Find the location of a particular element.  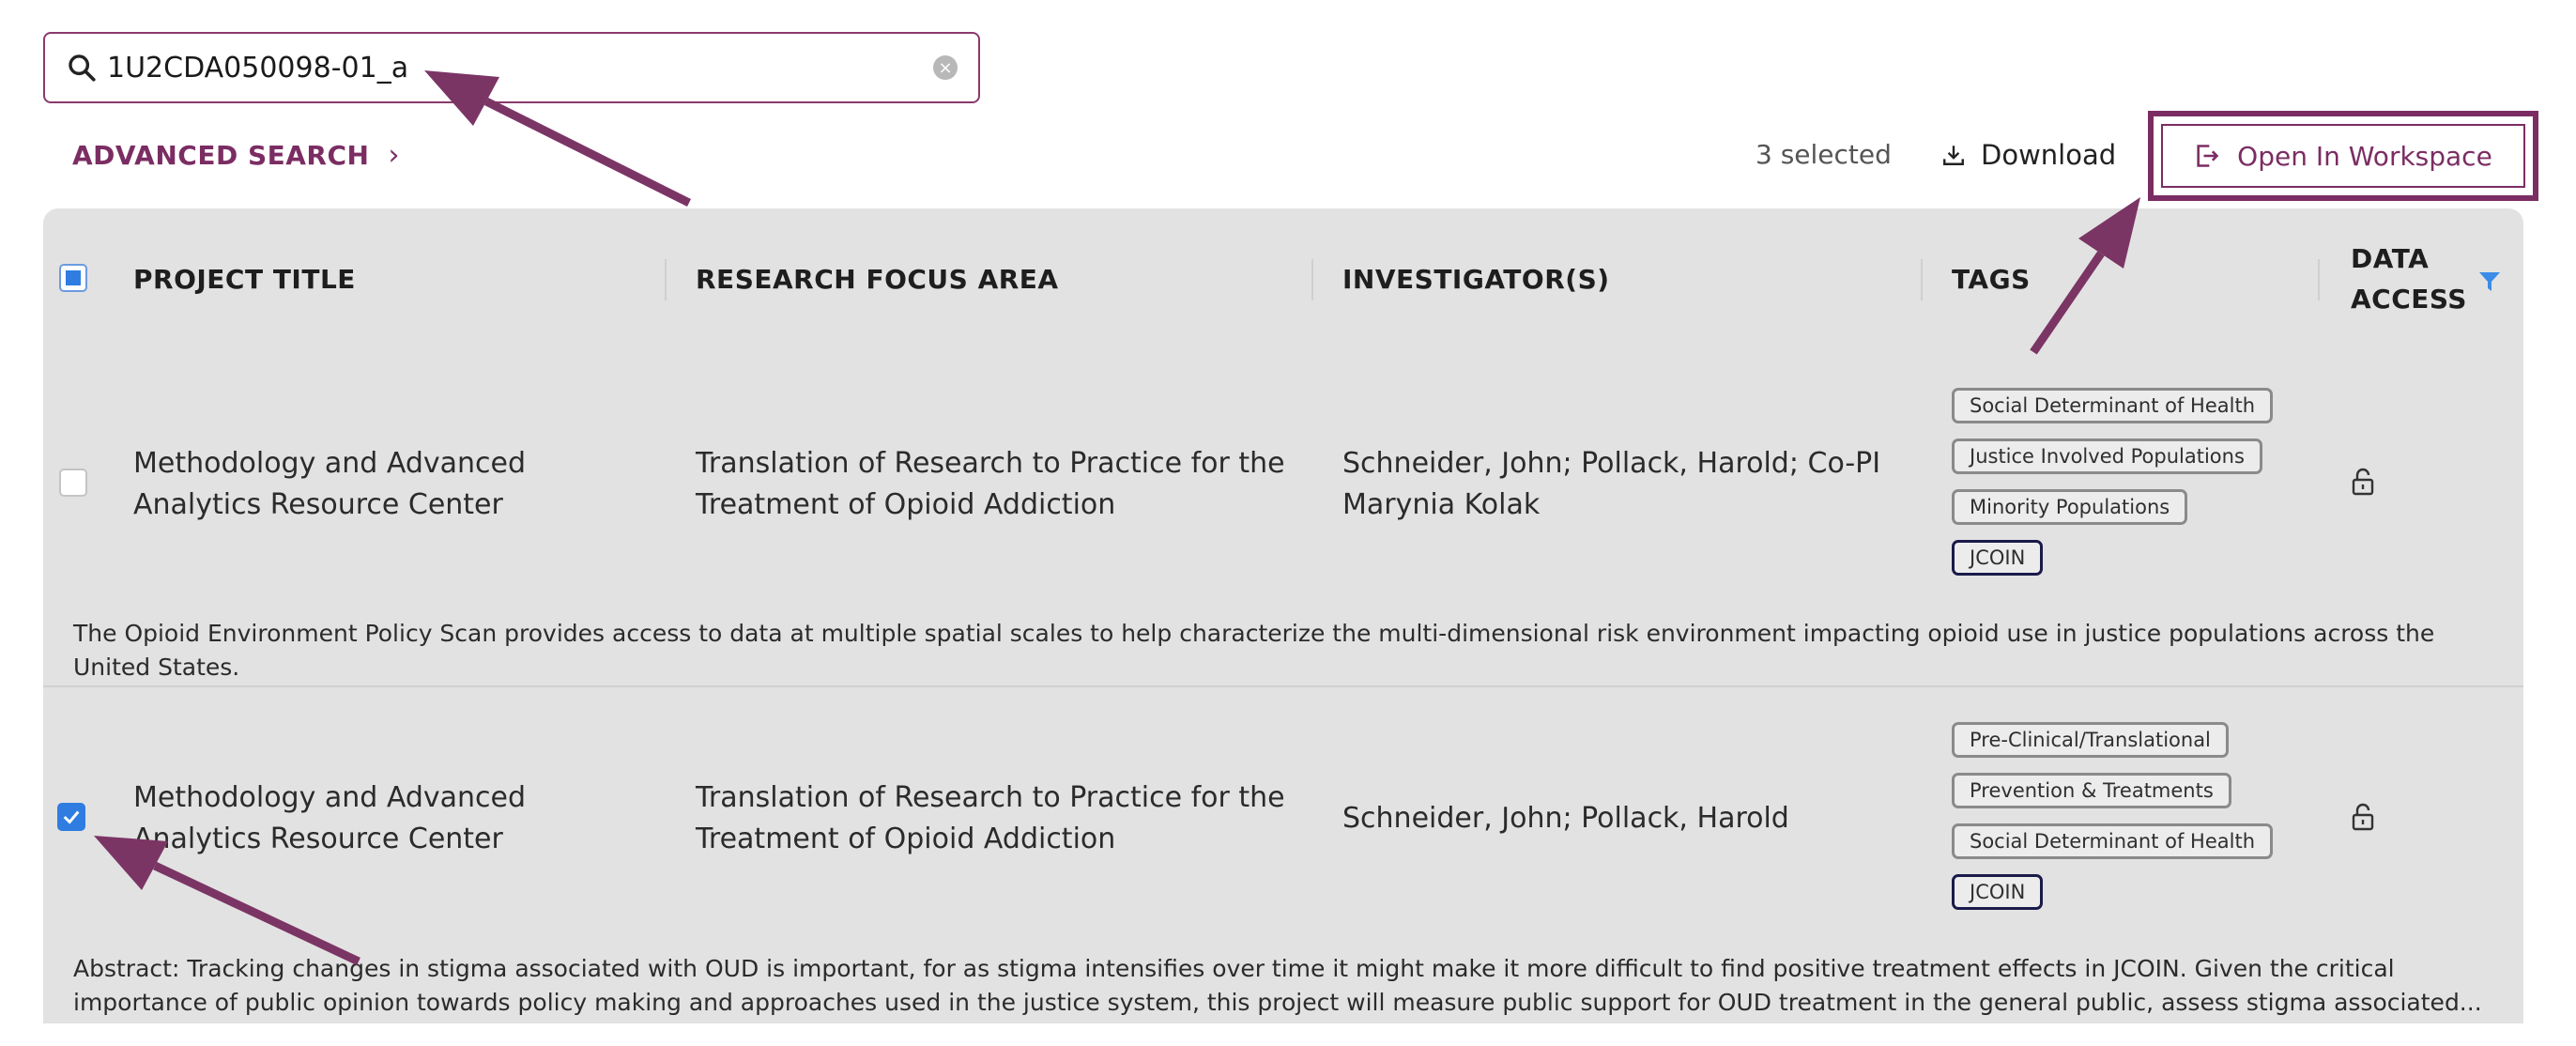

search-input: 1U2CDA050098-01_a is located at coordinates (520, 68).